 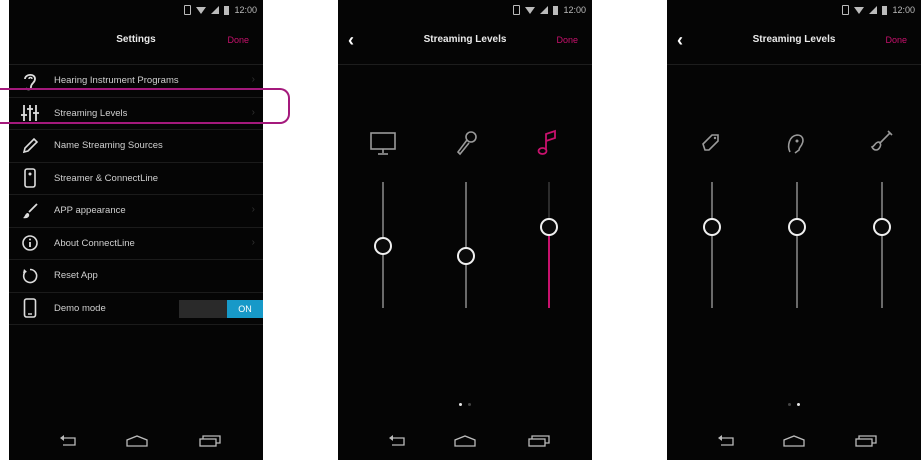 What do you see at coordinates (116, 81) in the screenshot?
I see `settings-item-label: Hearing Instrument Programs` at bounding box center [116, 81].